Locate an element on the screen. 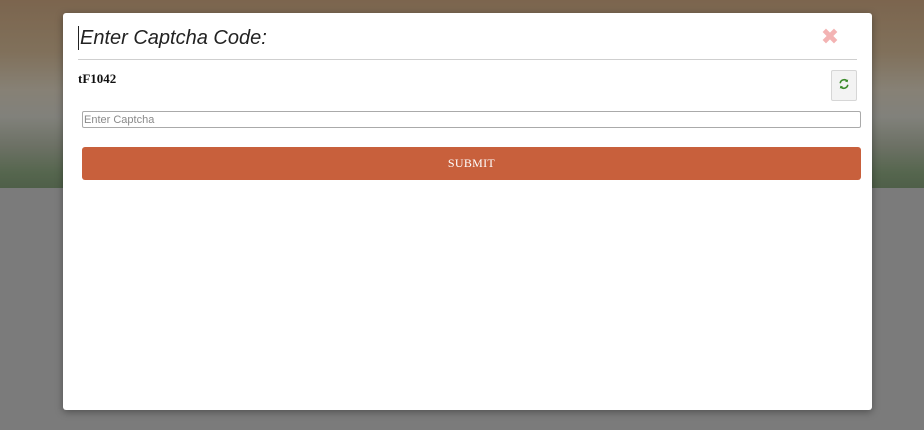 This screenshot has height=430, width=924. refresh-icon is located at coordinates (844, 85).